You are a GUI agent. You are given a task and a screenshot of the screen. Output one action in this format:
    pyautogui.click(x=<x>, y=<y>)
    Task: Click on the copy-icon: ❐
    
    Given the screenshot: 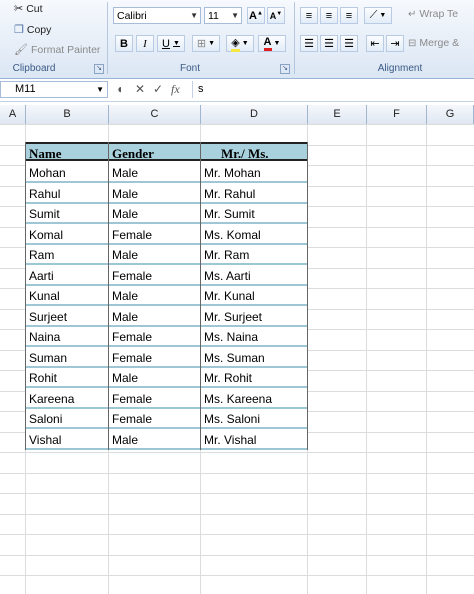 What is the action you would take?
    pyautogui.click(x=19, y=30)
    